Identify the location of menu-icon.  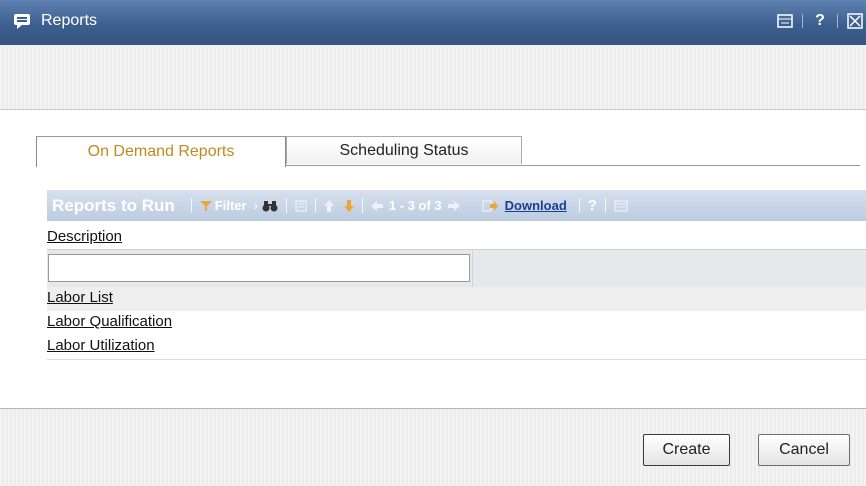
(621, 205).